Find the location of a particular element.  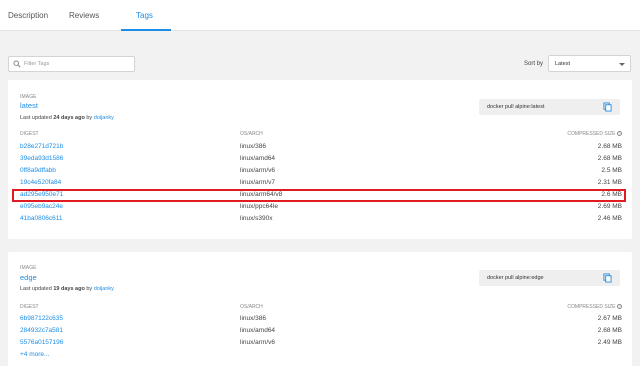

table-row: b28e271d721b linux/386 2.68 MB is located at coordinates (320, 148).